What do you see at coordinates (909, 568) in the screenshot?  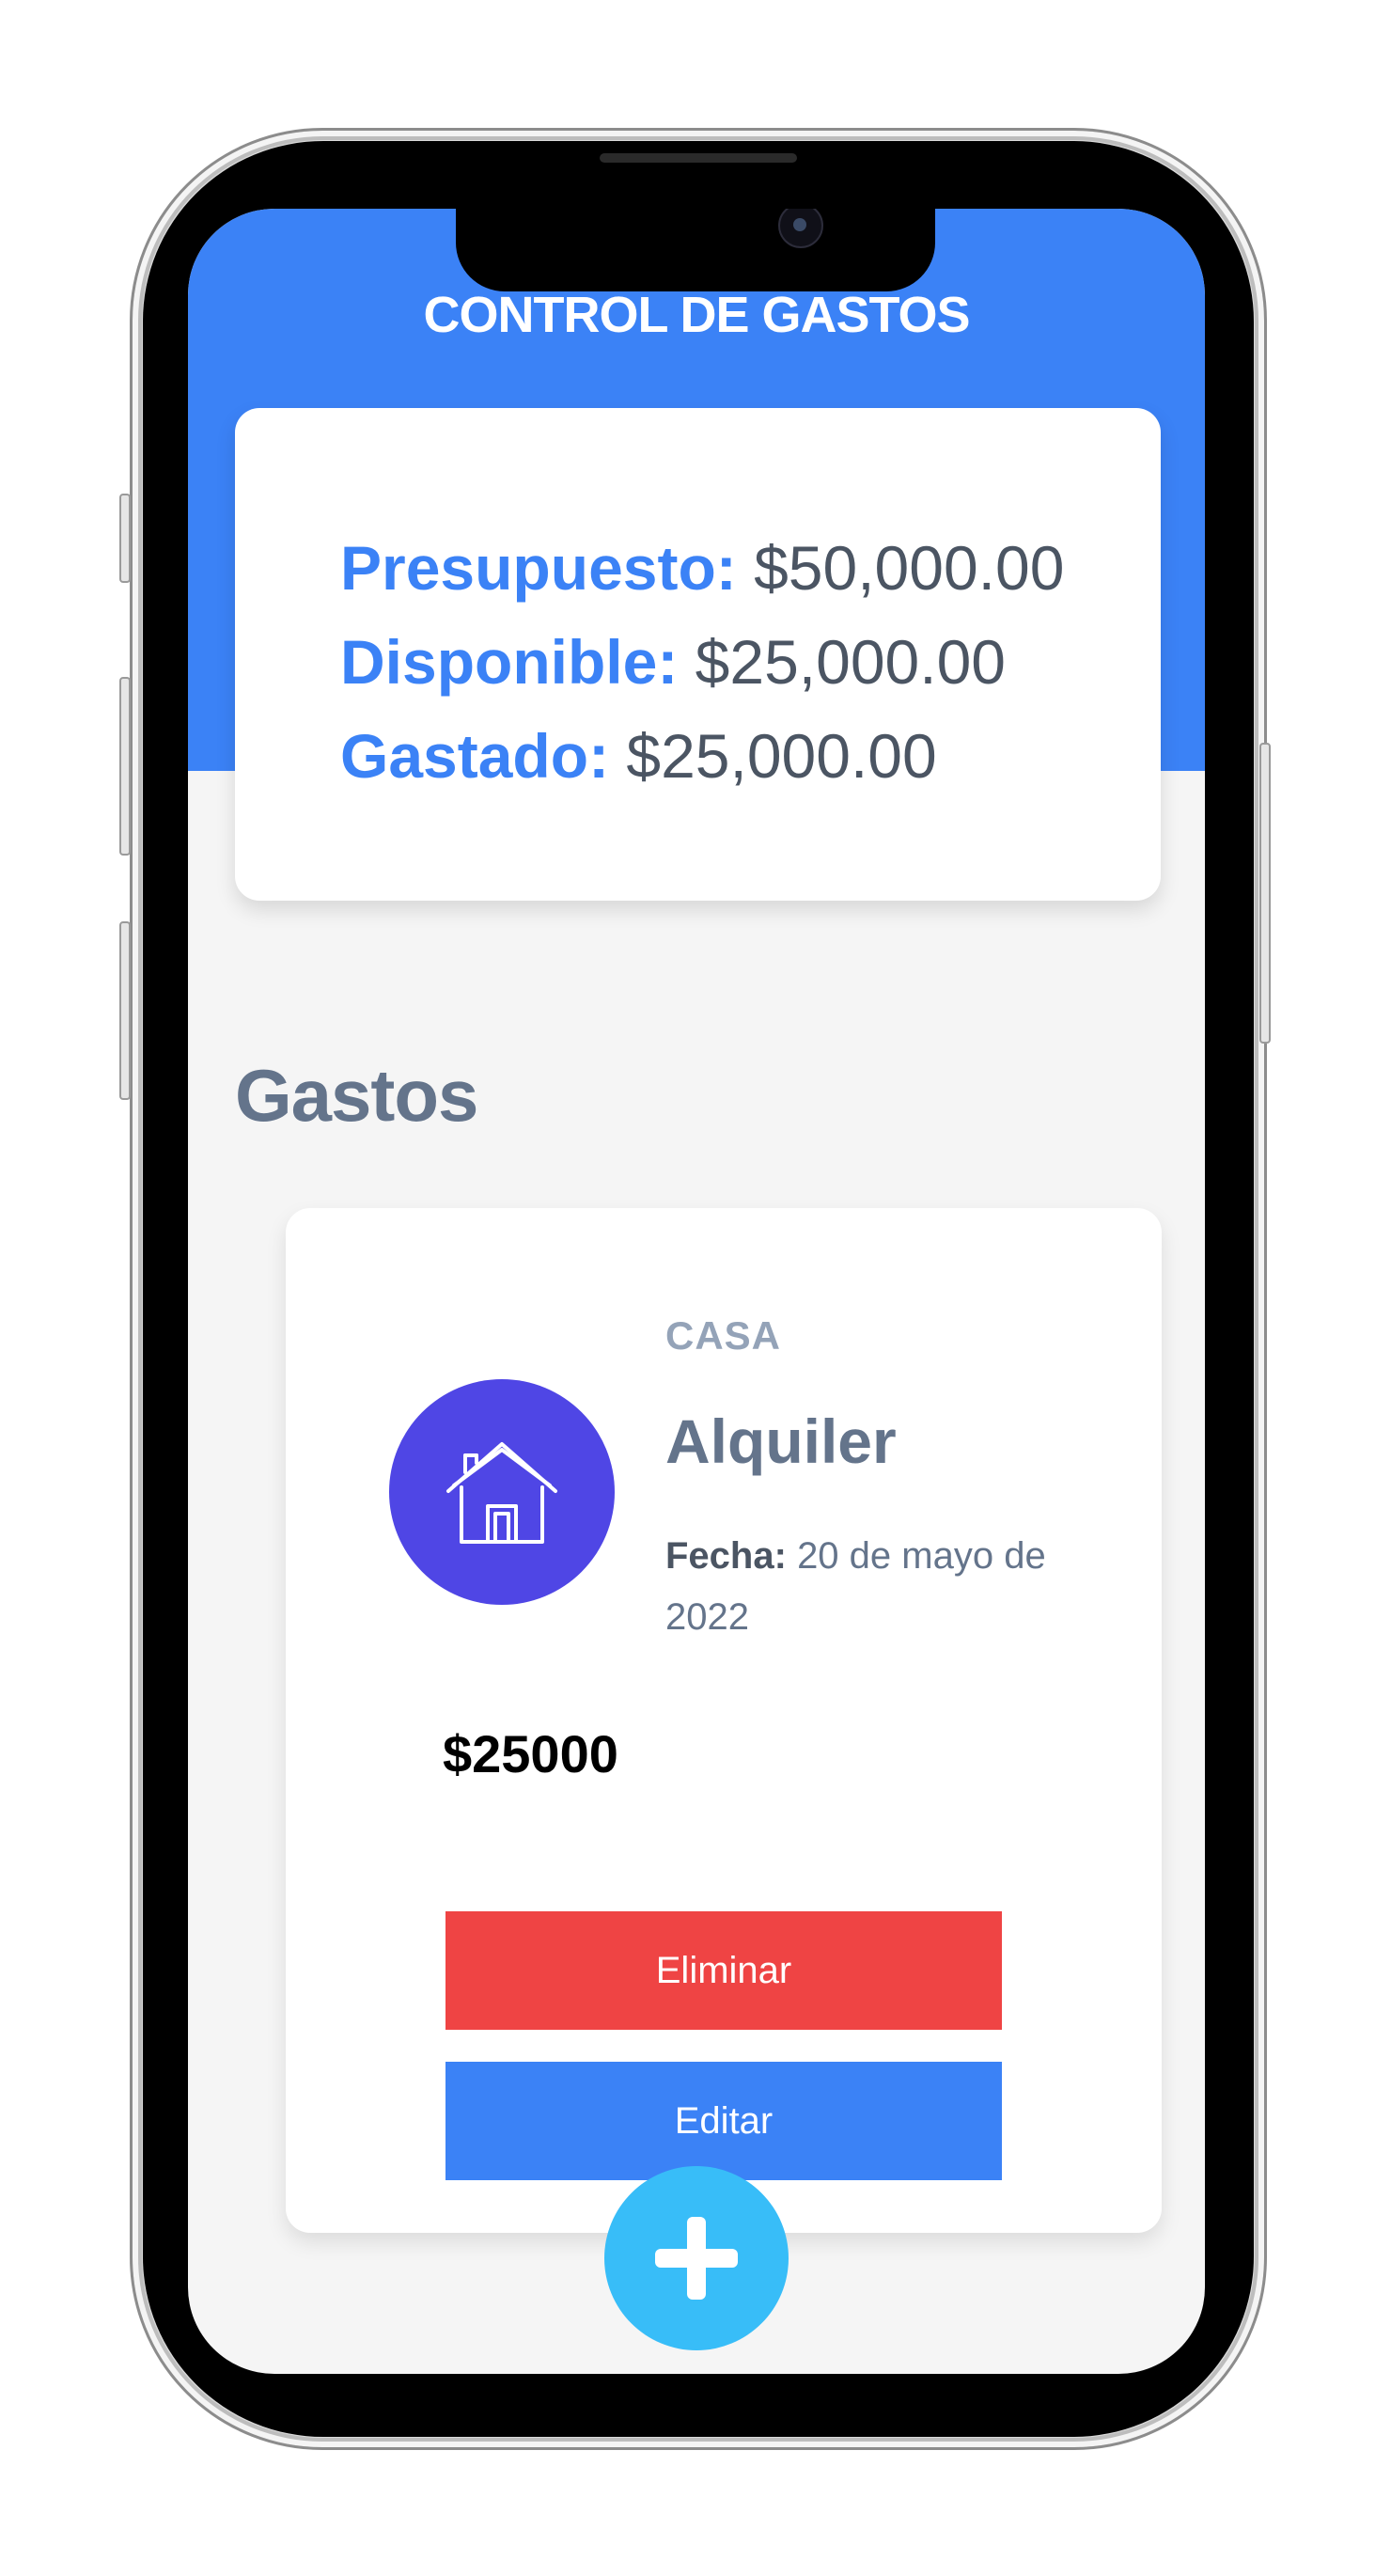 I see `budget-total-value: $50,000.00` at bounding box center [909, 568].